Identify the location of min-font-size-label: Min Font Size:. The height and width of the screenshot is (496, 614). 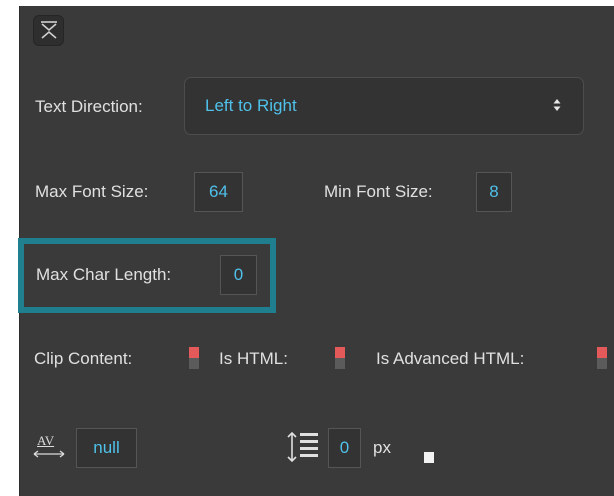
(378, 191).